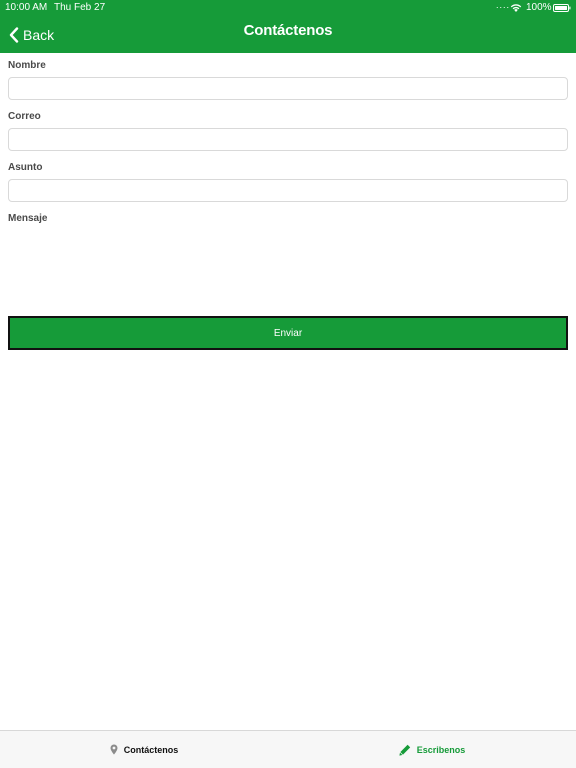 The image size is (576, 768). I want to click on message-label: Mensaje, so click(28, 218).